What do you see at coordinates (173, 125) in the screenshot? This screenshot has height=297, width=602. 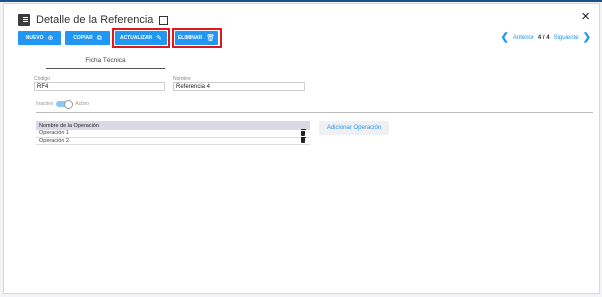 I see `table-header: Nombre de la Operación` at bounding box center [173, 125].